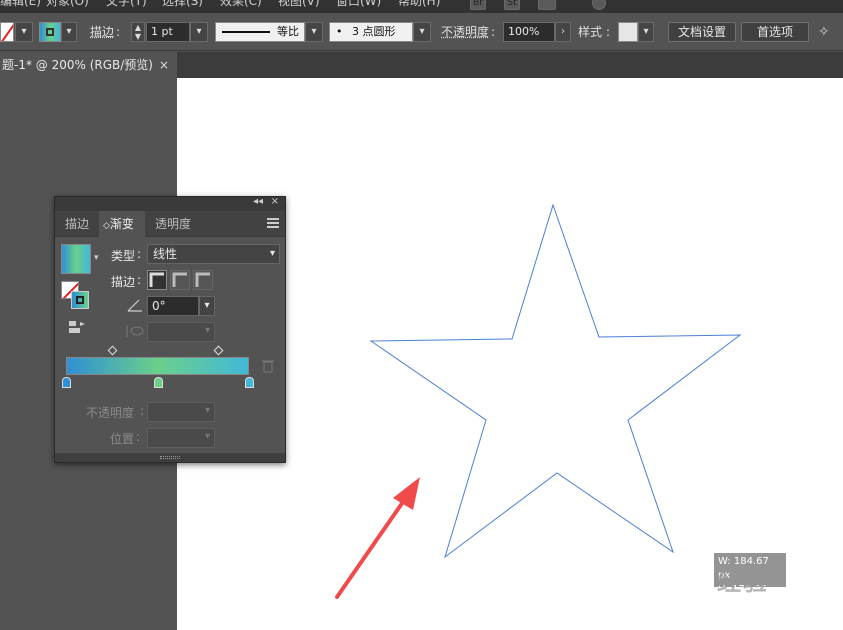 The width and height of the screenshot is (843, 630). Describe the element at coordinates (173, 306) in the screenshot. I see `angle-input: 0°` at that location.